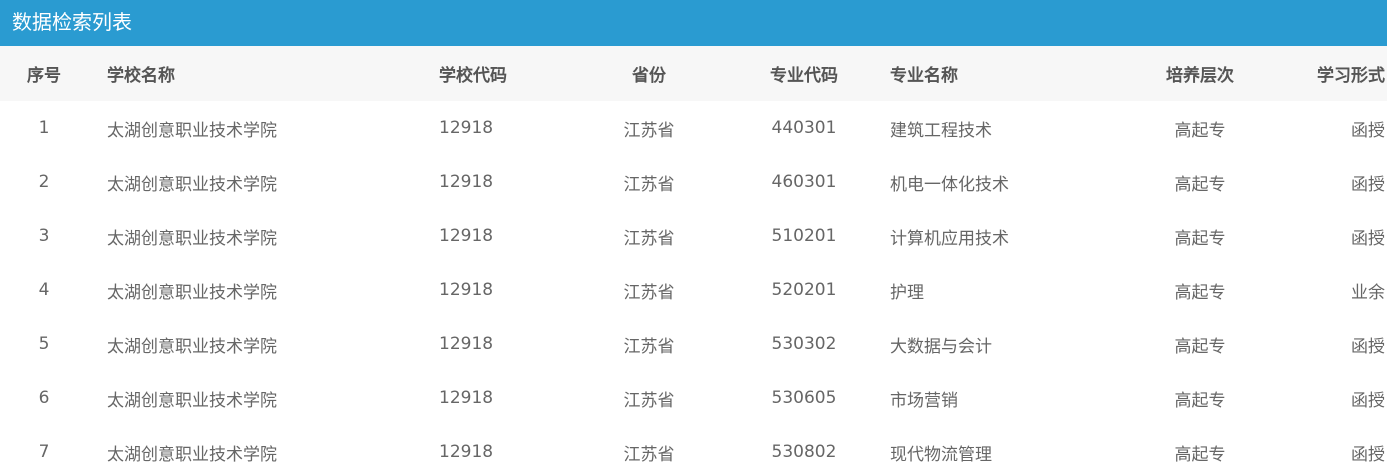  Describe the element at coordinates (693, 23) in the screenshot. I see `panel-title: 数据检索列表` at that location.